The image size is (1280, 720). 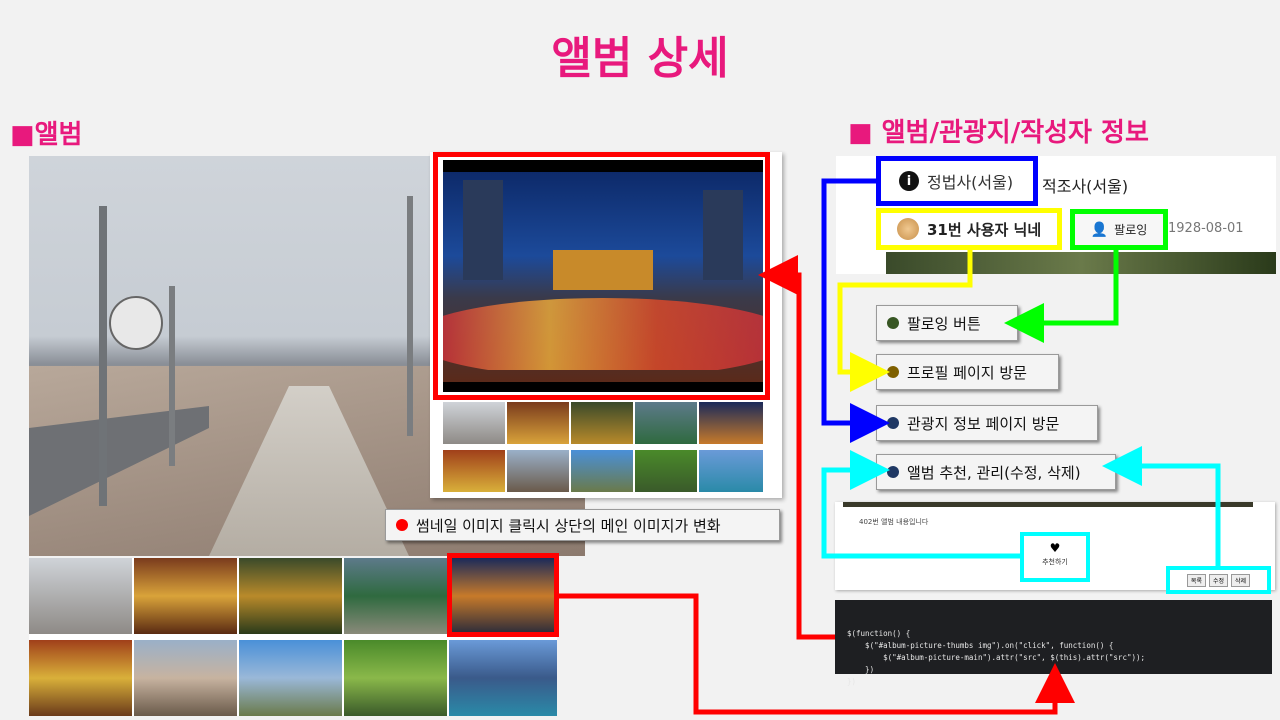 I want to click on cyan-connector-left, so click(x=920, y=504).